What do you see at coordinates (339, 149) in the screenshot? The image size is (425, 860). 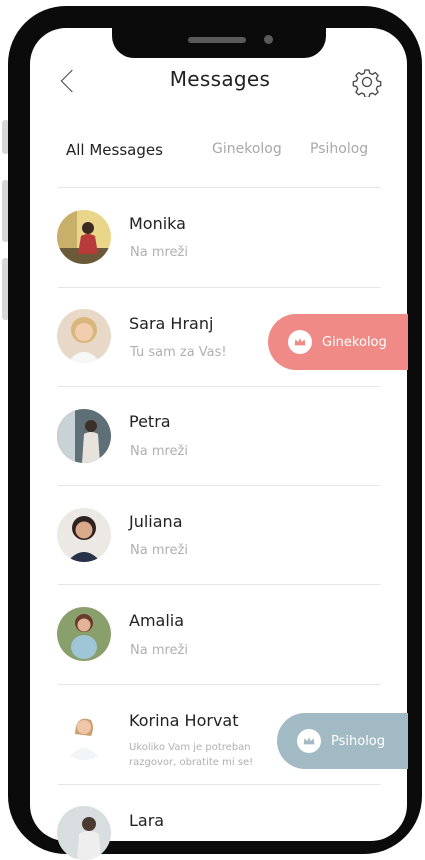 I see `tab-psiholog: Psiholog` at bounding box center [339, 149].